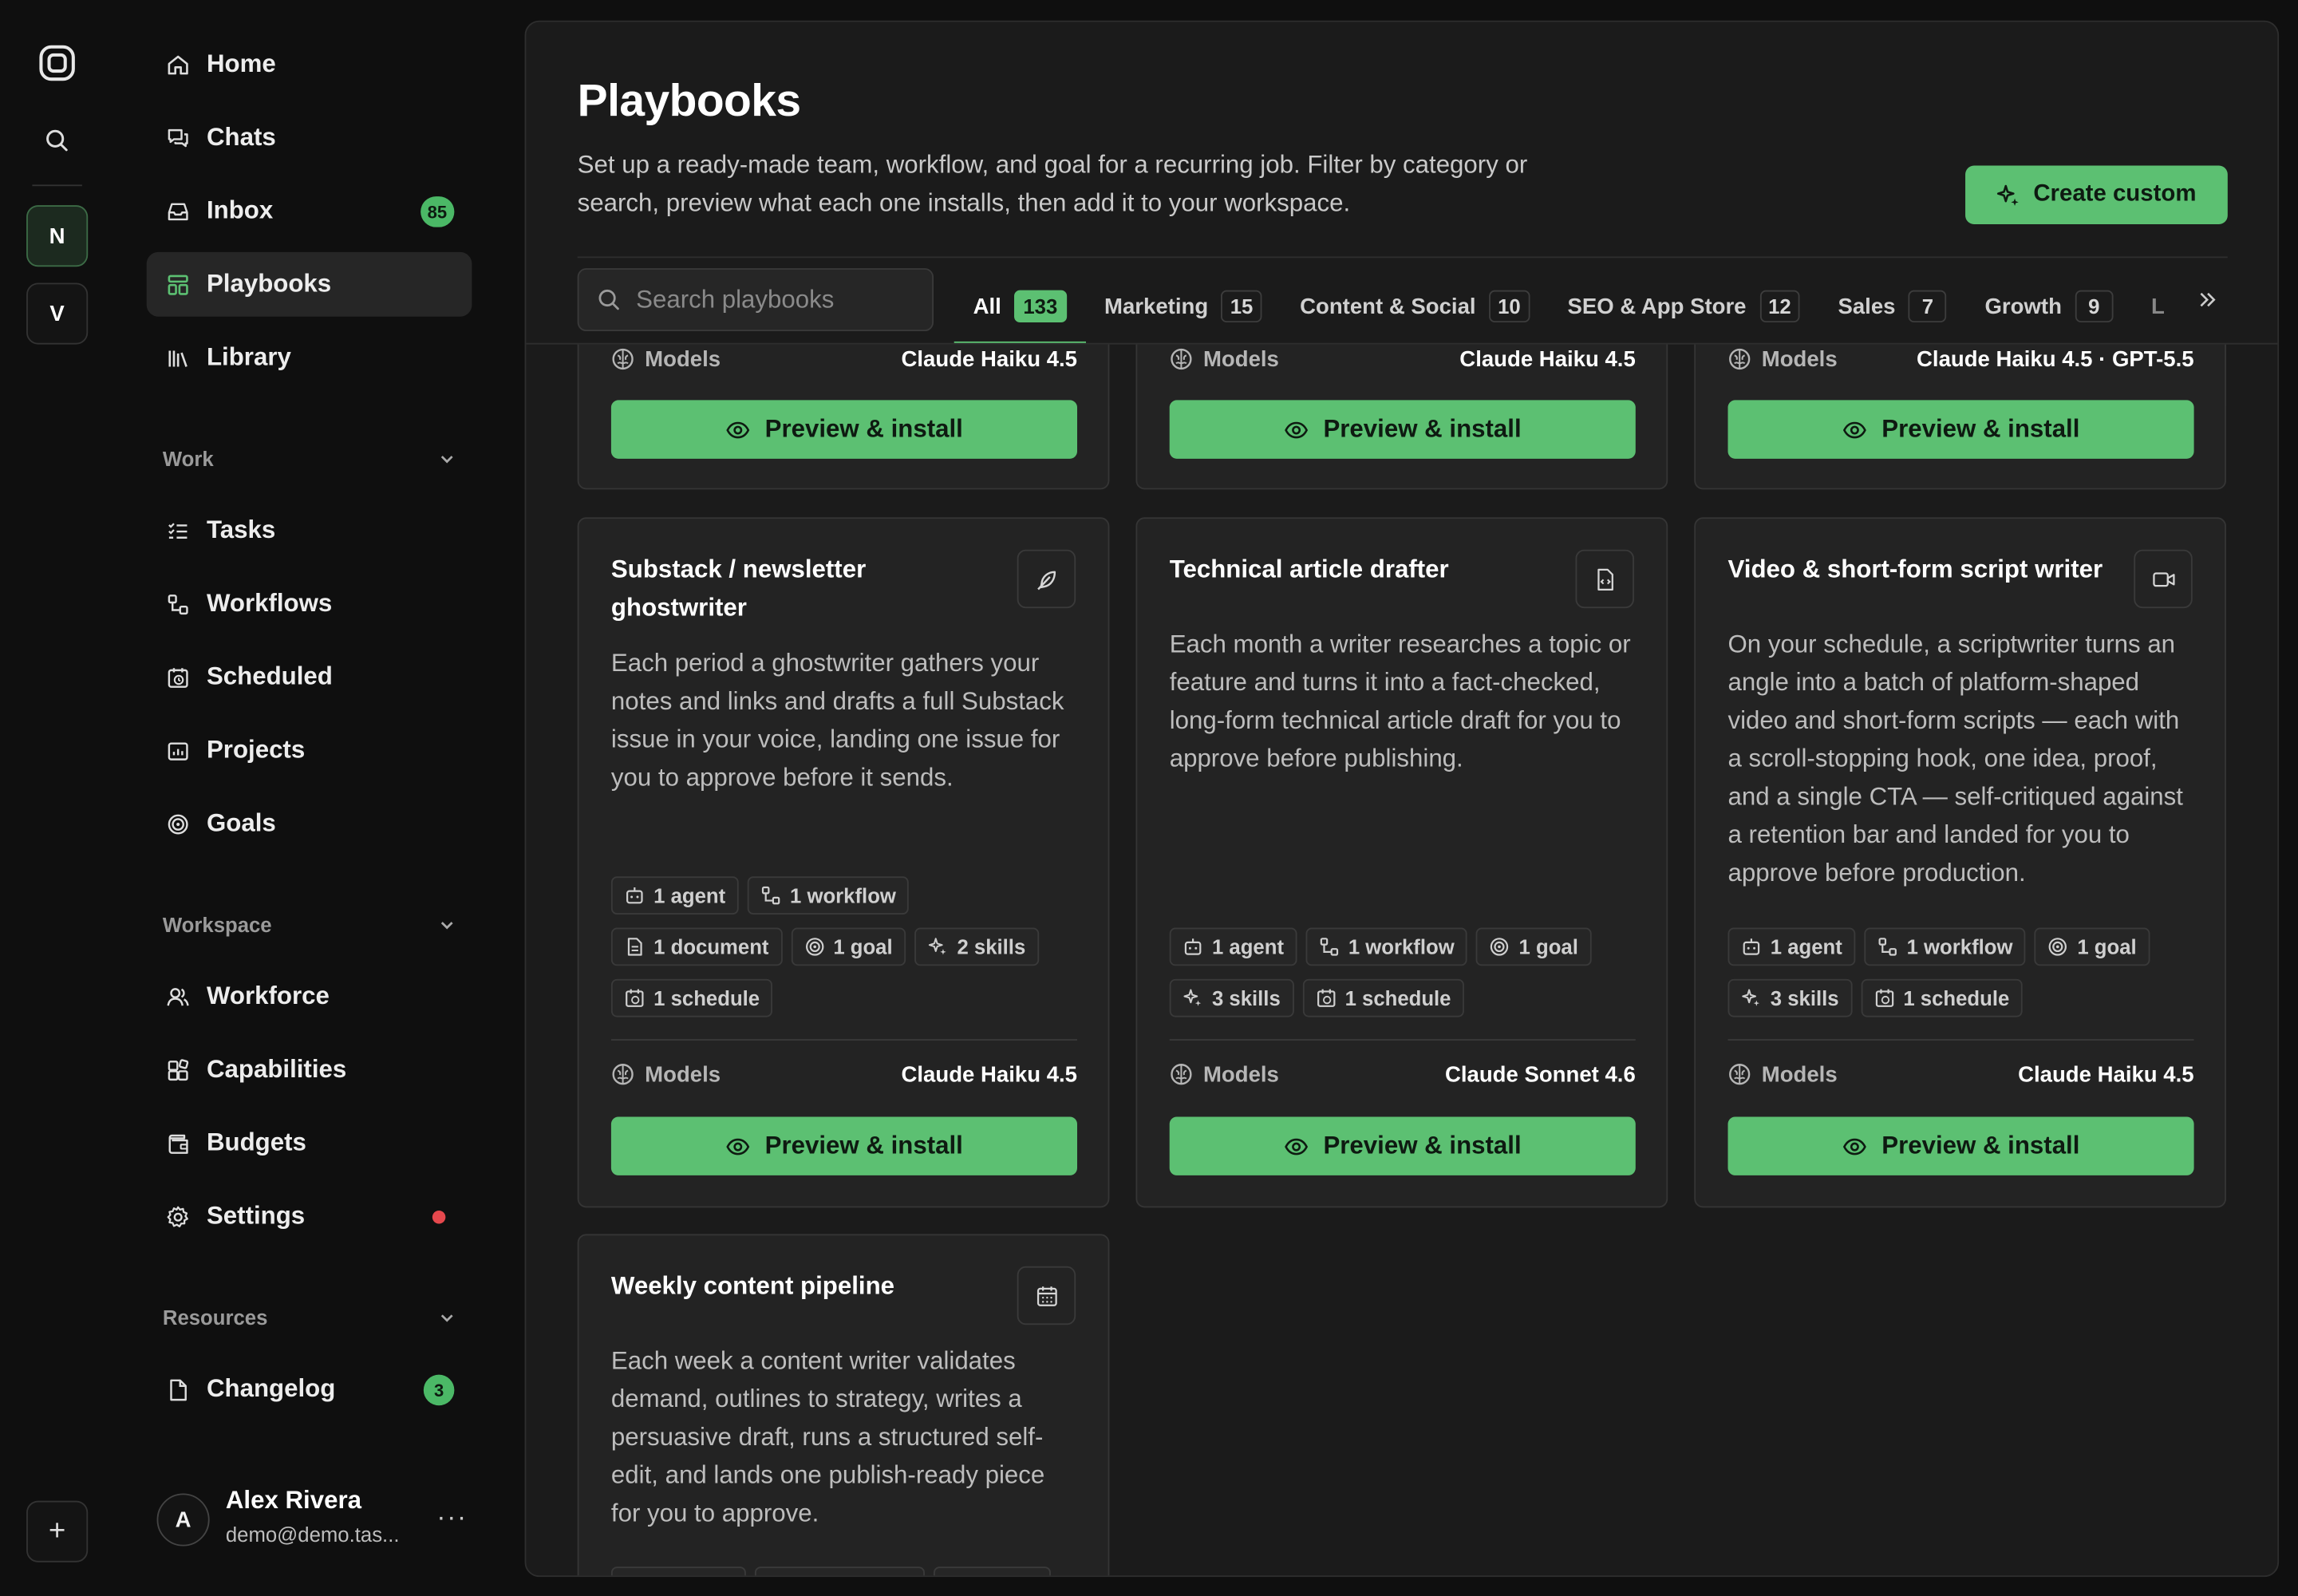  I want to click on chip-label: 1 workflow, so click(843, 895).